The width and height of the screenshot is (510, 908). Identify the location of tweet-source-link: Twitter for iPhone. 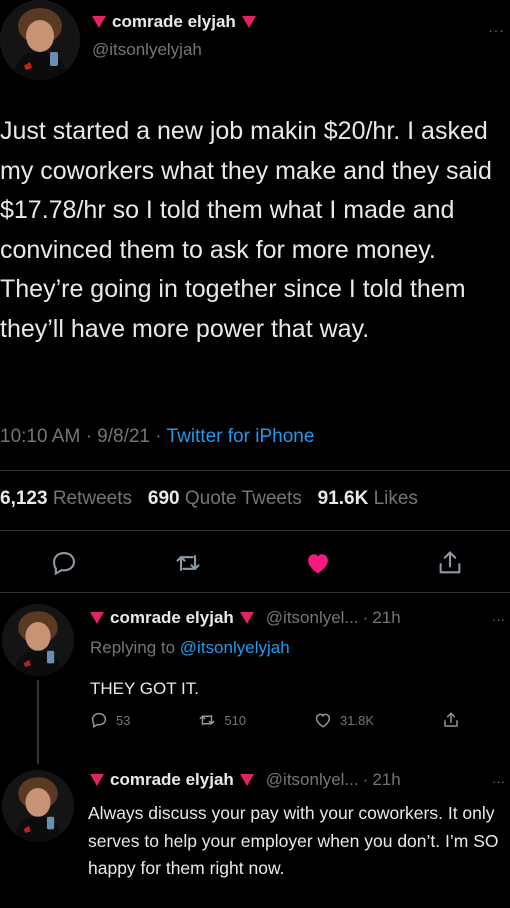
(241, 436).